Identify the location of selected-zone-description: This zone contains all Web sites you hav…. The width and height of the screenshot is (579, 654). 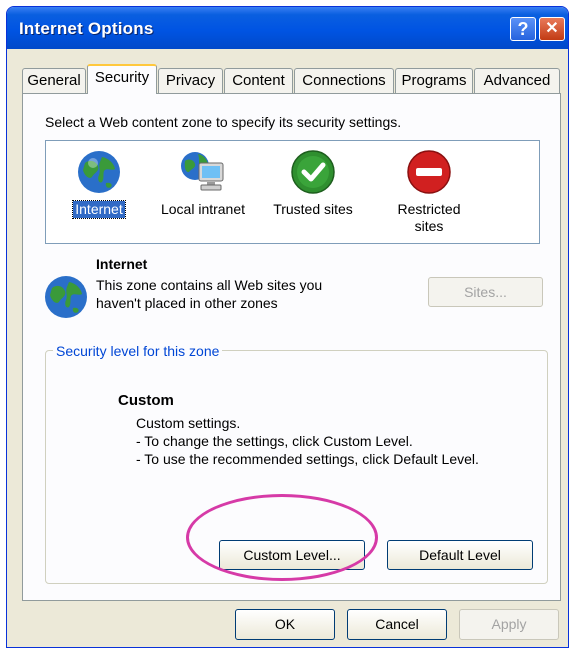
(209, 294).